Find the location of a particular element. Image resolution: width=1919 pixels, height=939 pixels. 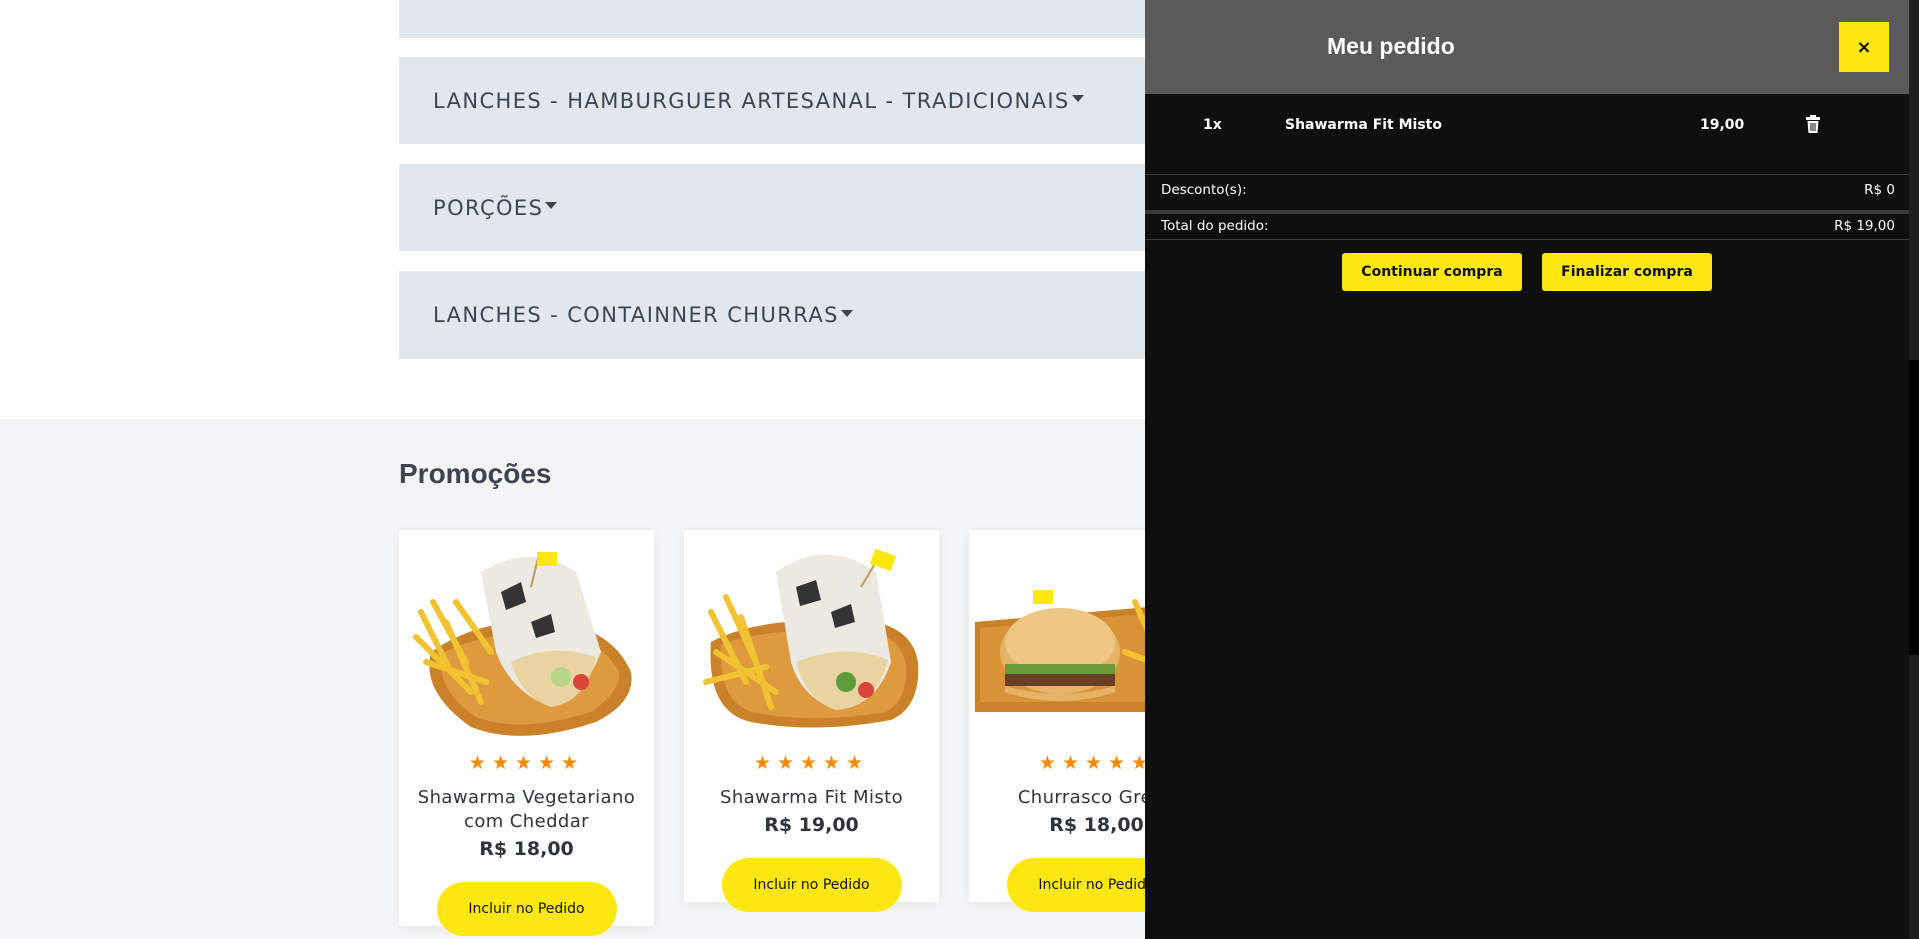

discount-line: Desconto(s): R$ 0 is located at coordinates (1527, 194).